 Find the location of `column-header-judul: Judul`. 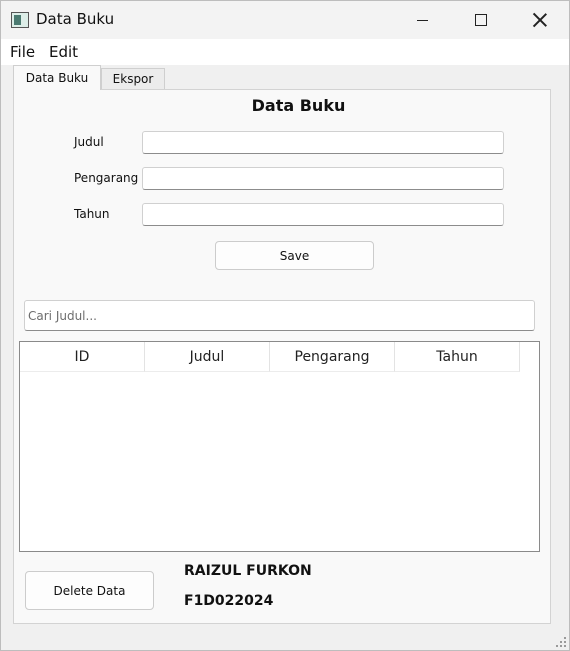

column-header-judul: Judul is located at coordinates (207, 357).